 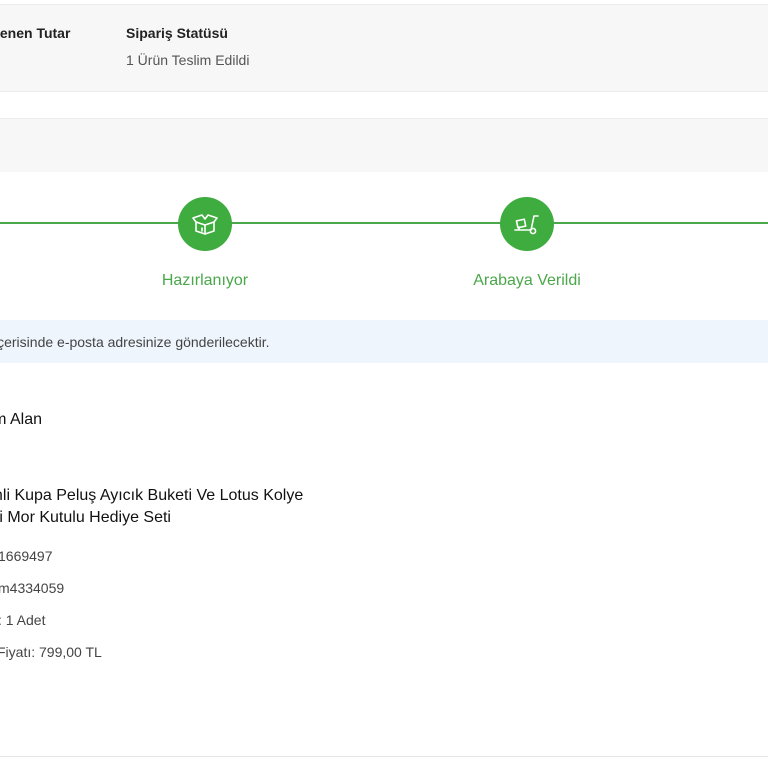 What do you see at coordinates (384, 145) in the screenshot?
I see `section-header-band` at bounding box center [384, 145].